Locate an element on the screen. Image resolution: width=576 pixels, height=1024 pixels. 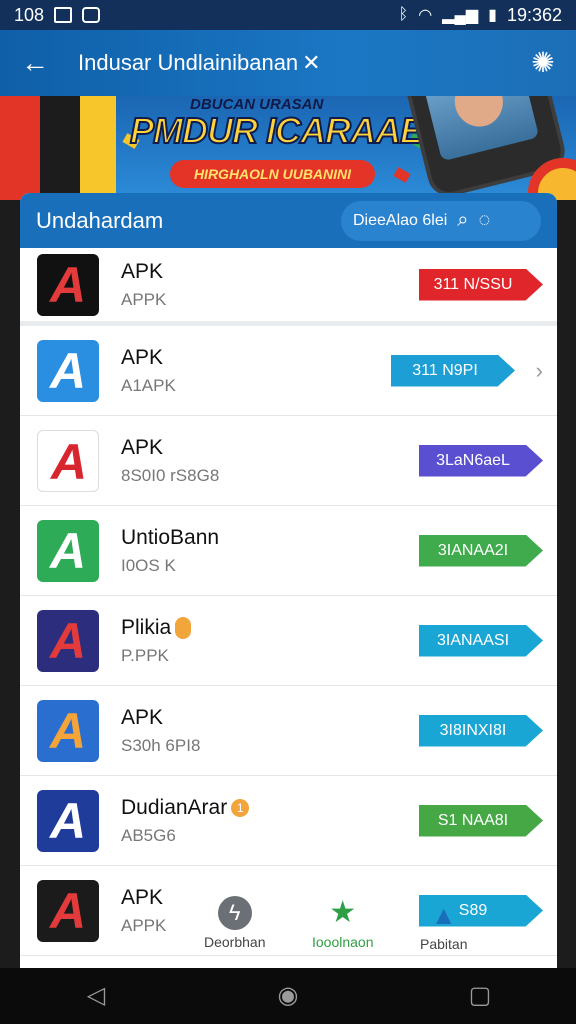
system-nav-bar: ◁ ◉ ▢ is located at coordinates (288, 996).